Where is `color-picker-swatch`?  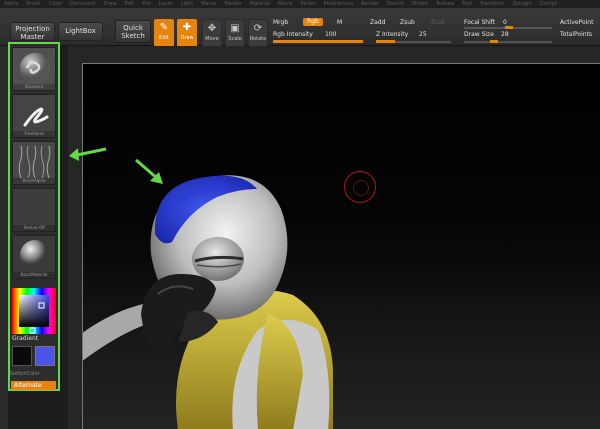
color-picker-swatch is located at coordinates (34, 311).